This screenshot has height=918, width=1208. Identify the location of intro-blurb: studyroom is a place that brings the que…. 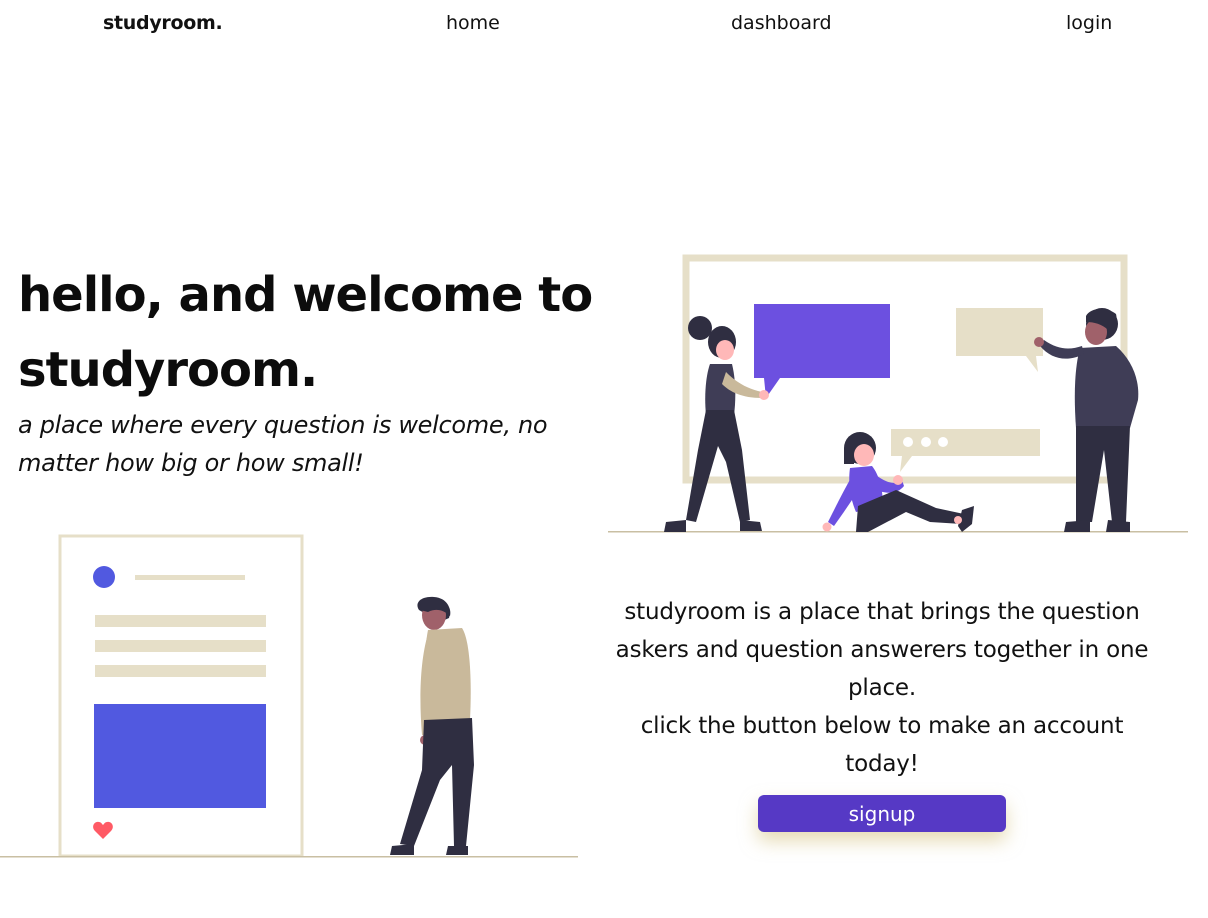
(882, 688).